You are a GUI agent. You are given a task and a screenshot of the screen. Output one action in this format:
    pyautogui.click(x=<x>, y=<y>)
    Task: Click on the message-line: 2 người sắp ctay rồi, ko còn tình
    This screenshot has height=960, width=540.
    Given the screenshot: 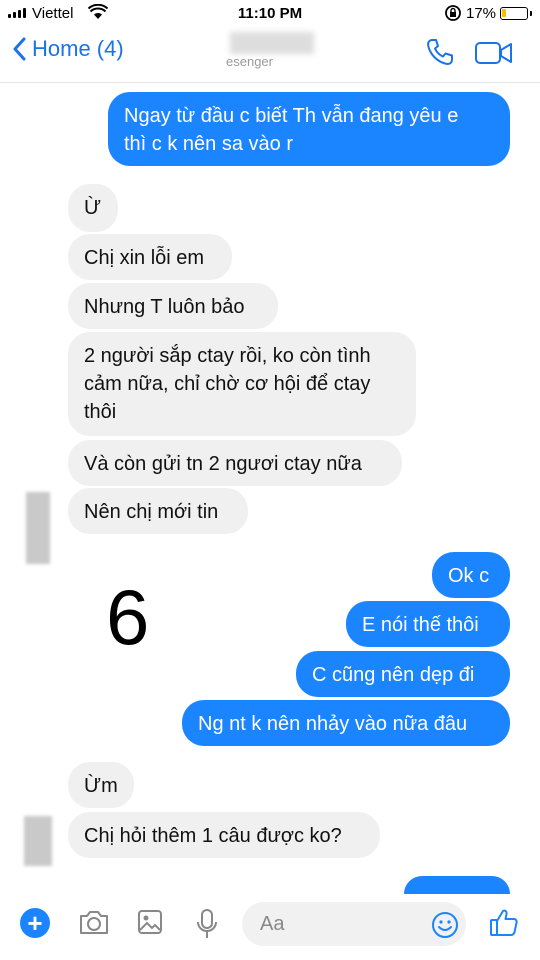 What is the action you would take?
    pyautogui.click(x=227, y=356)
    